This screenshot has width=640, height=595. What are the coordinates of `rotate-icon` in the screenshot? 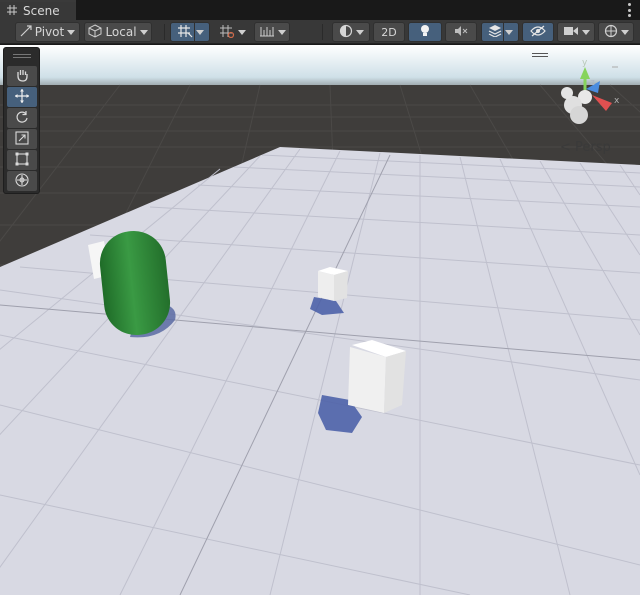 It's located at (22, 118).